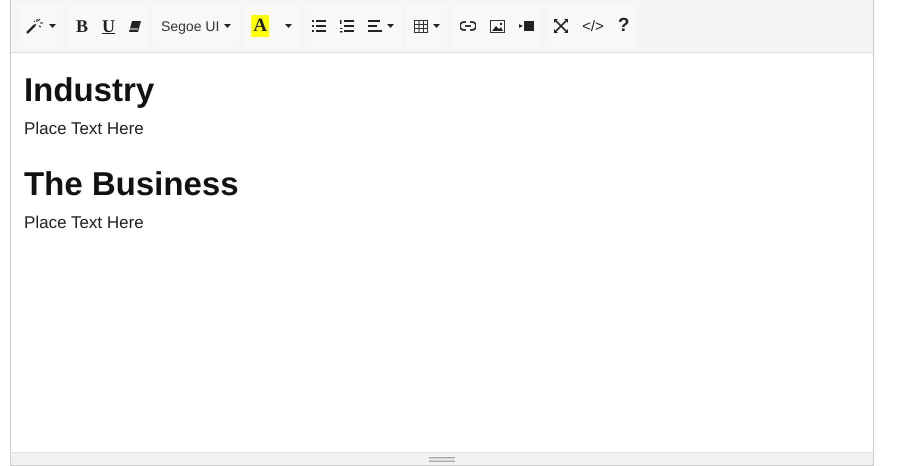 The height and width of the screenshot is (466, 901). Describe the element at coordinates (347, 26) in the screenshot. I see `numbered-list-icon` at that location.